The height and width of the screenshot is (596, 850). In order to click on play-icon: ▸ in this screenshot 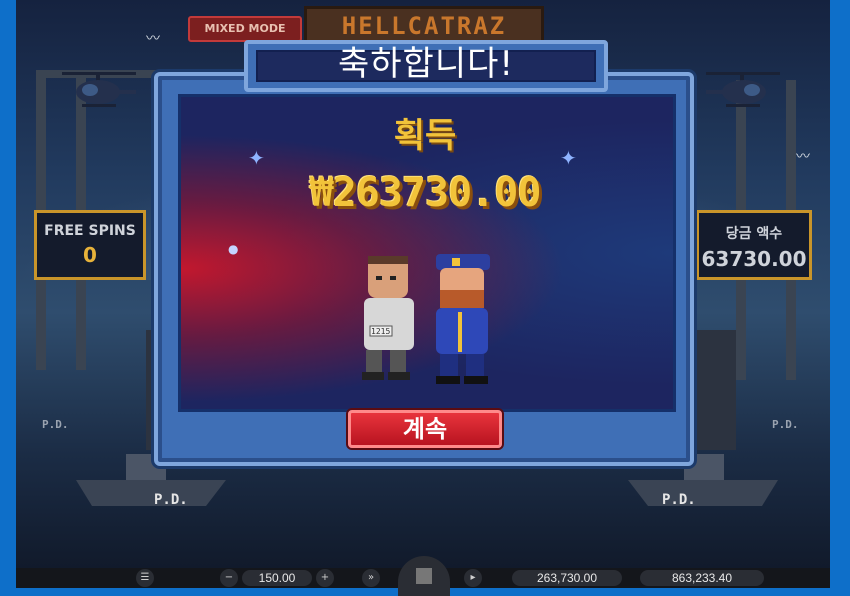, I will do `click(473, 577)`.